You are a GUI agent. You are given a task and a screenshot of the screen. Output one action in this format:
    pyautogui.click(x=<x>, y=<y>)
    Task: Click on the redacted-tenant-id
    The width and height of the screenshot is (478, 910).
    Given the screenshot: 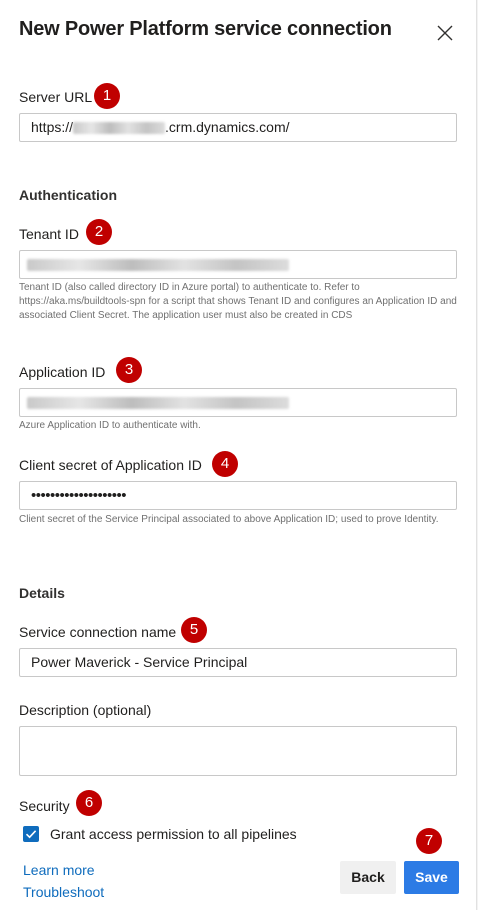 What is the action you would take?
    pyautogui.click(x=158, y=265)
    